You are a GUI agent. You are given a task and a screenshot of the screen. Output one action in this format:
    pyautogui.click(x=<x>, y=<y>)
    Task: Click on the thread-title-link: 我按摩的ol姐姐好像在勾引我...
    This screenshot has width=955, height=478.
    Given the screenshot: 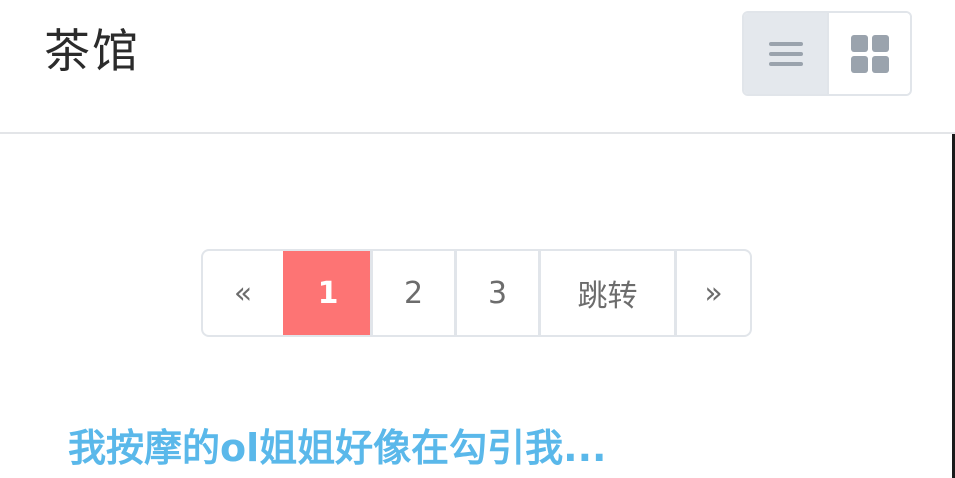 What is the action you would take?
    pyautogui.click(x=337, y=448)
    